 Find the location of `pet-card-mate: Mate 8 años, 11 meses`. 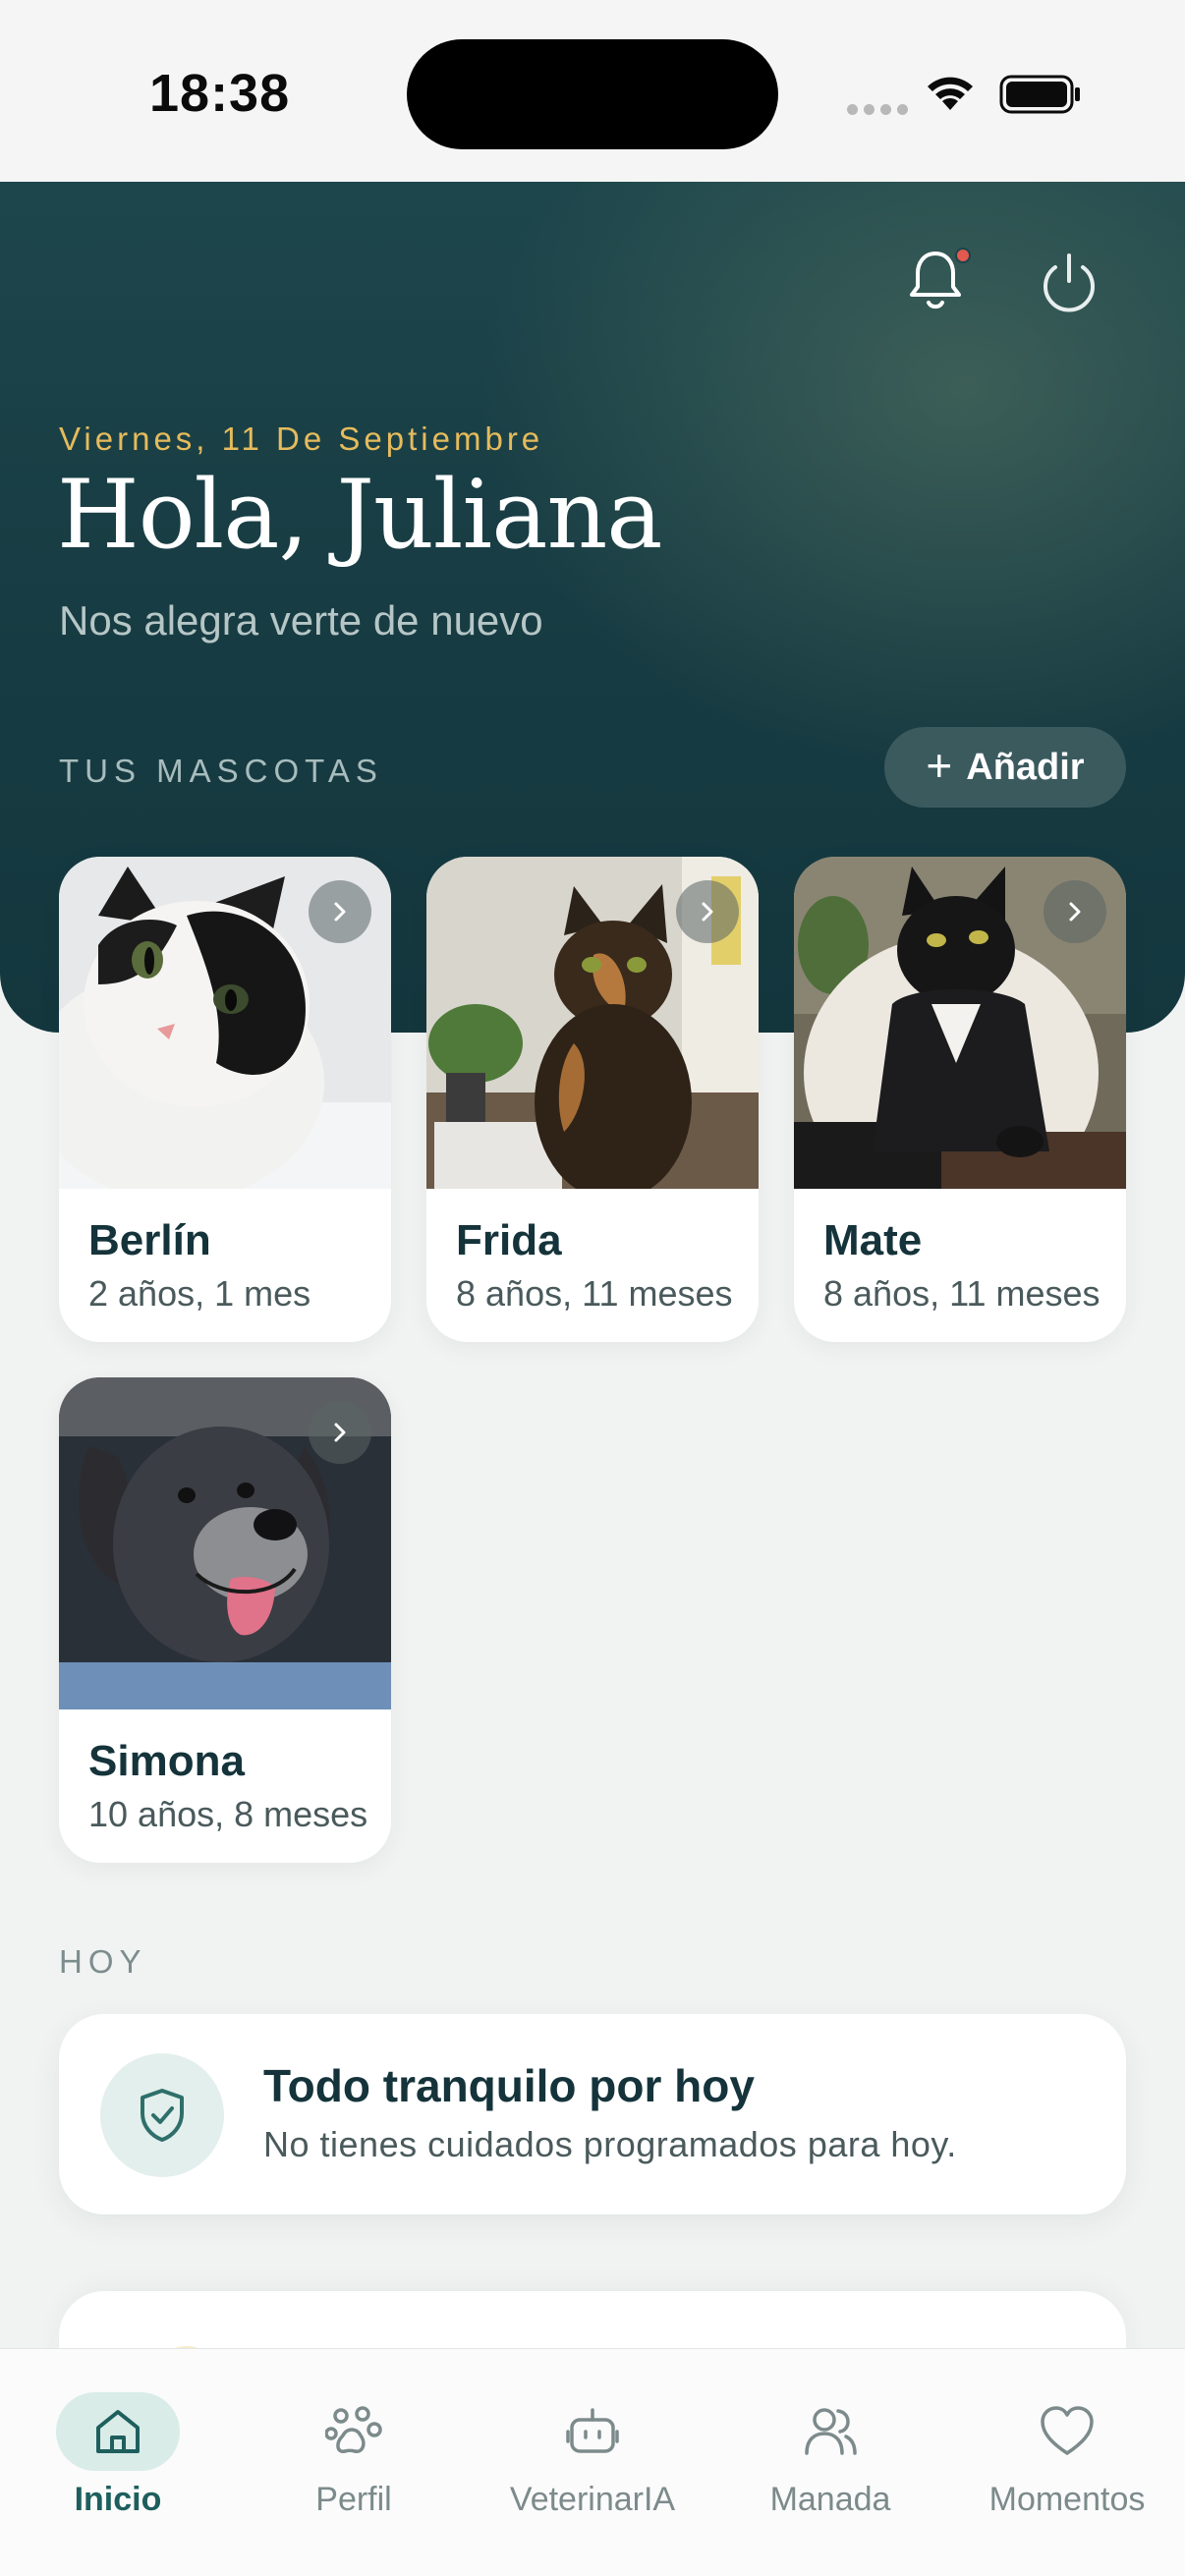

pet-card-mate: Mate 8 años, 11 meses is located at coordinates (960, 1099).